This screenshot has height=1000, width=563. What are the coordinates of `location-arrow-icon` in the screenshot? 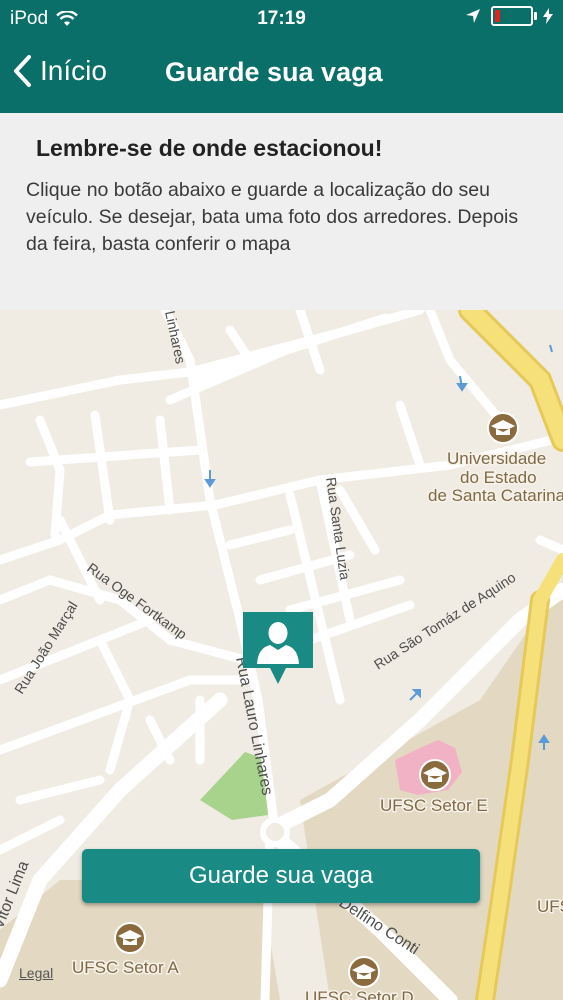 It's located at (473, 16).